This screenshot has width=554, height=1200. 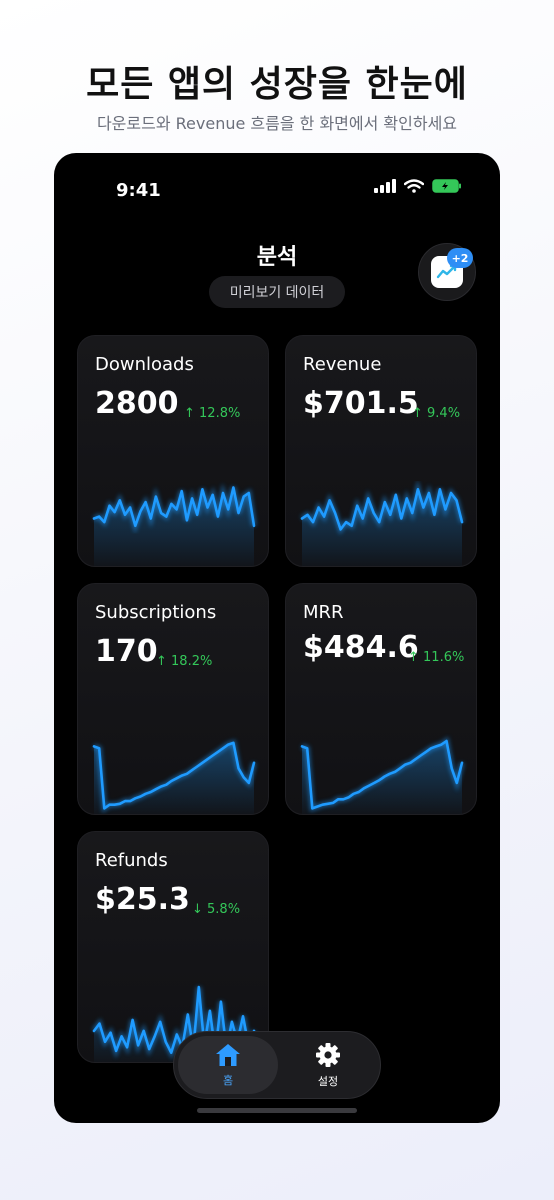 I want to click on downloads-card: Downloads 2800 ↑ 12.8%, so click(x=173, y=451).